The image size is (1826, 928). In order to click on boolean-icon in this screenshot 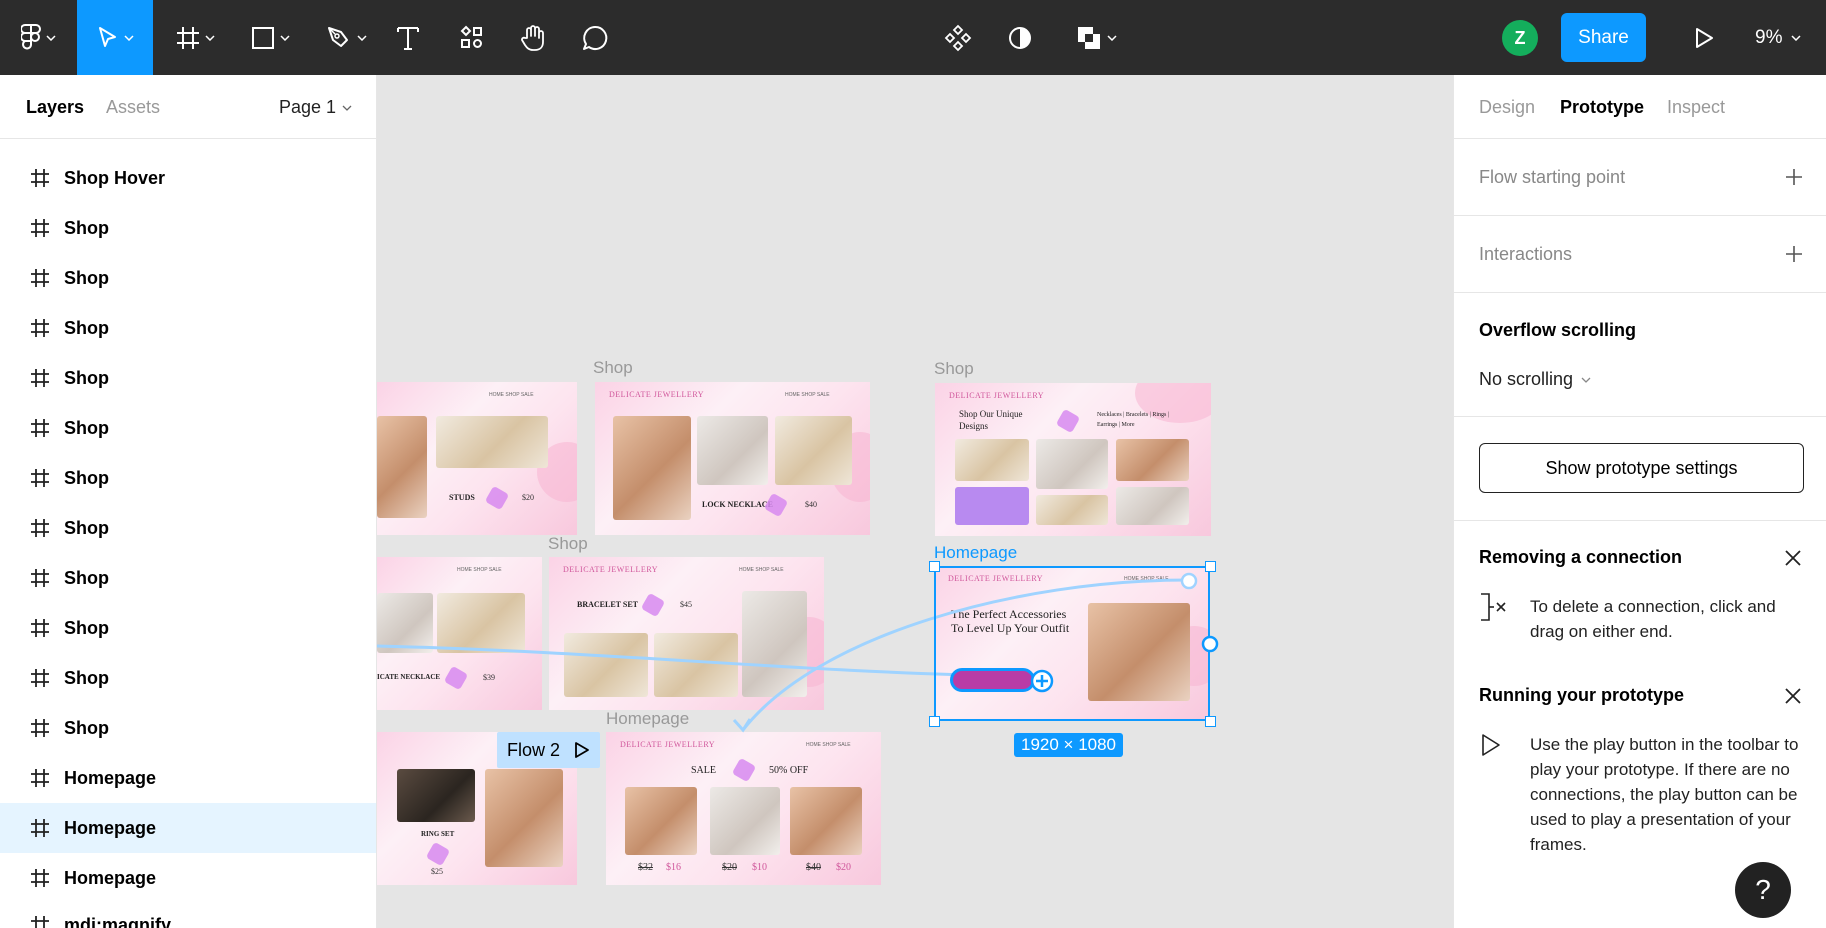, I will do `click(1088, 37)`.